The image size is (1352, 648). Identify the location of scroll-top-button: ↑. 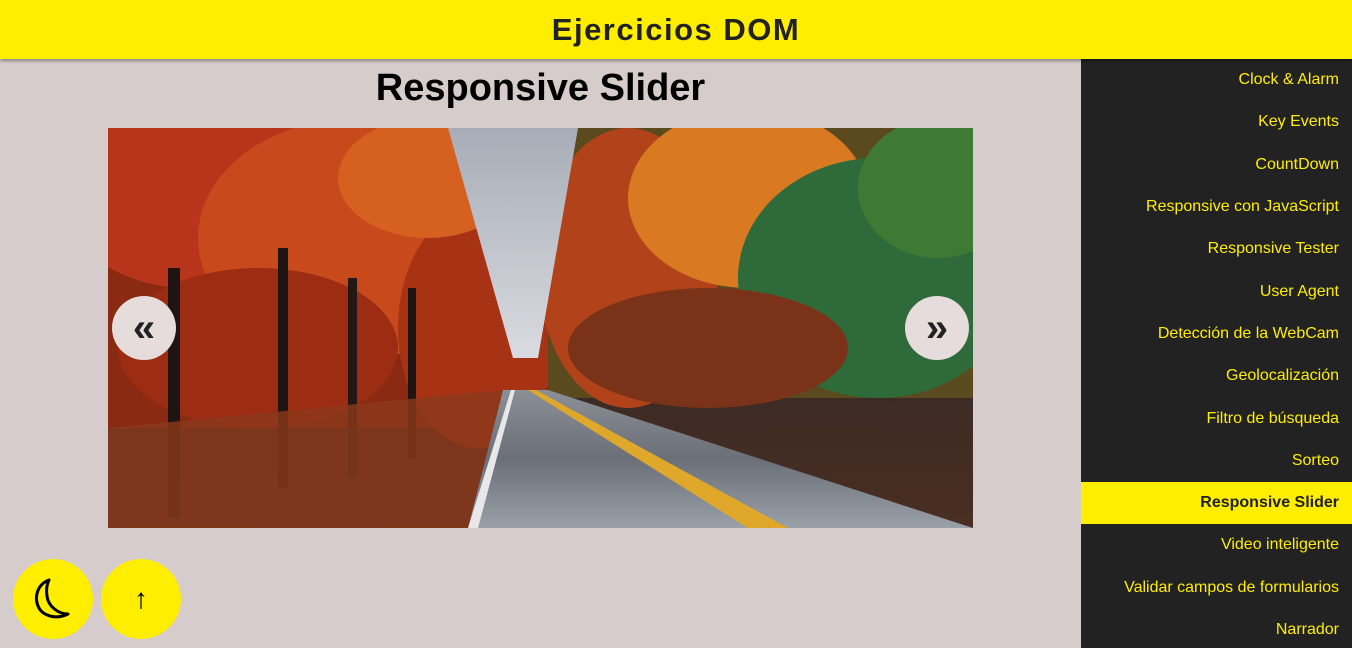
(141, 599).